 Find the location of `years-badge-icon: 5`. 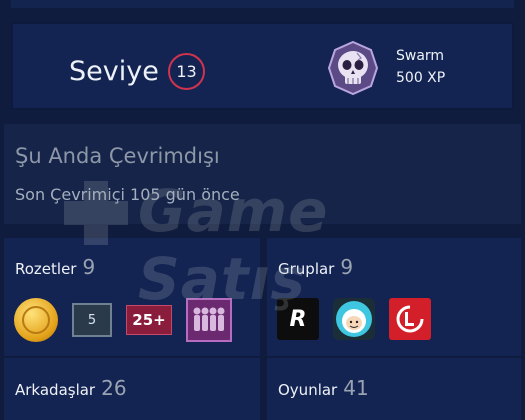

years-badge-icon: 5 is located at coordinates (92, 320).